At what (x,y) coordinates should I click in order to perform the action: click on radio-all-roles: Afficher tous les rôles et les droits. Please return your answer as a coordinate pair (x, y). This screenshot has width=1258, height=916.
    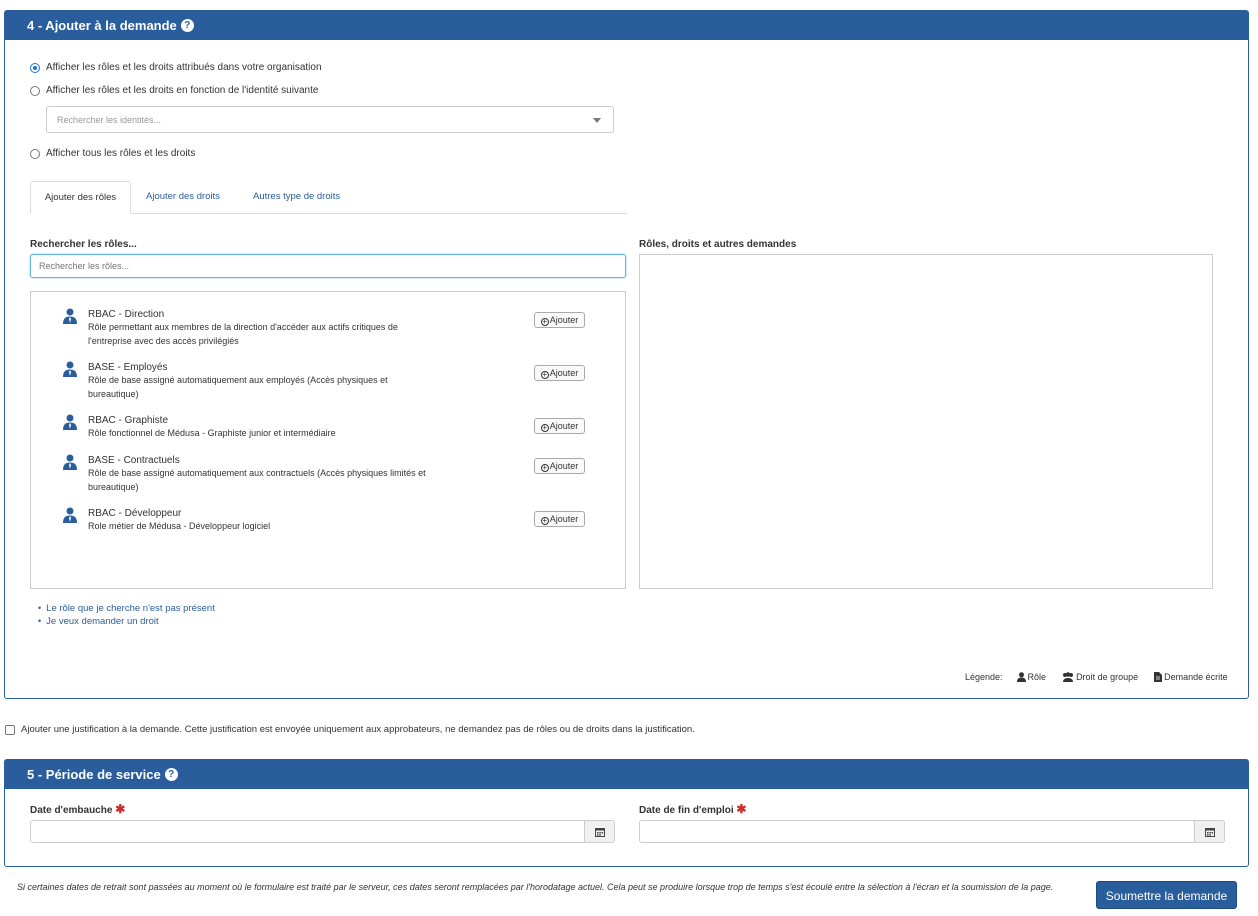
    Looking at the image, I should click on (112, 153).